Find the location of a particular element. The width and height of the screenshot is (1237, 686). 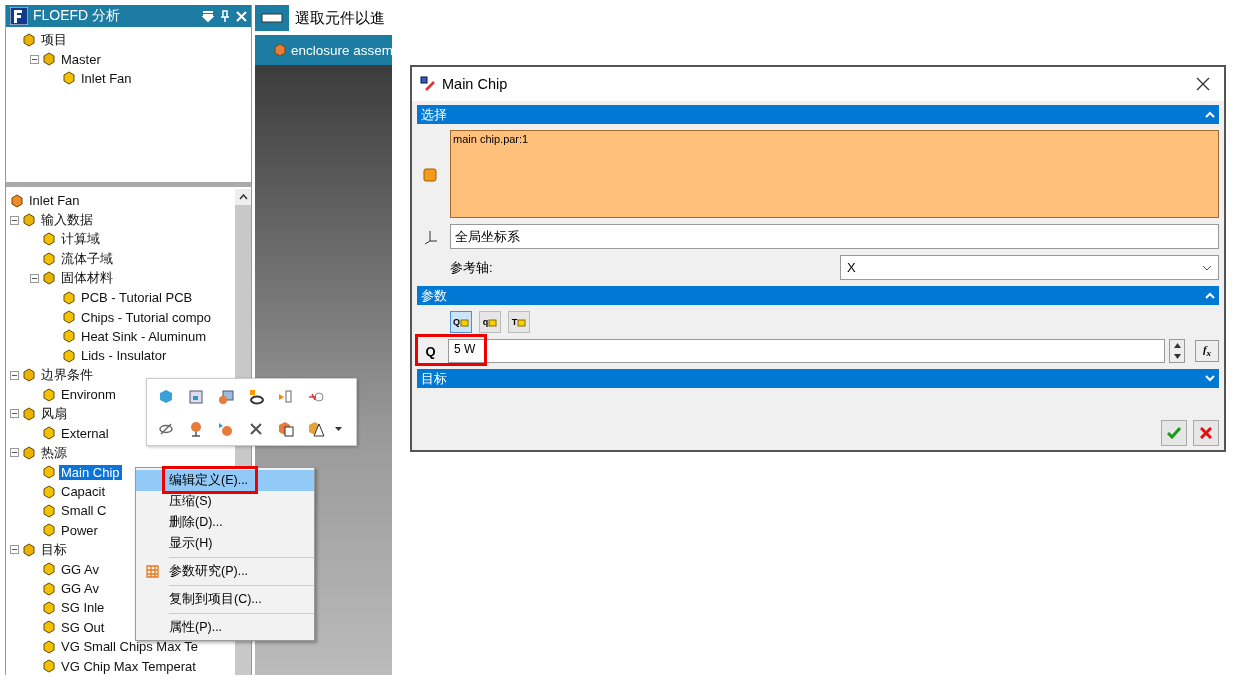

mode-button: T is located at coordinates (519, 322).